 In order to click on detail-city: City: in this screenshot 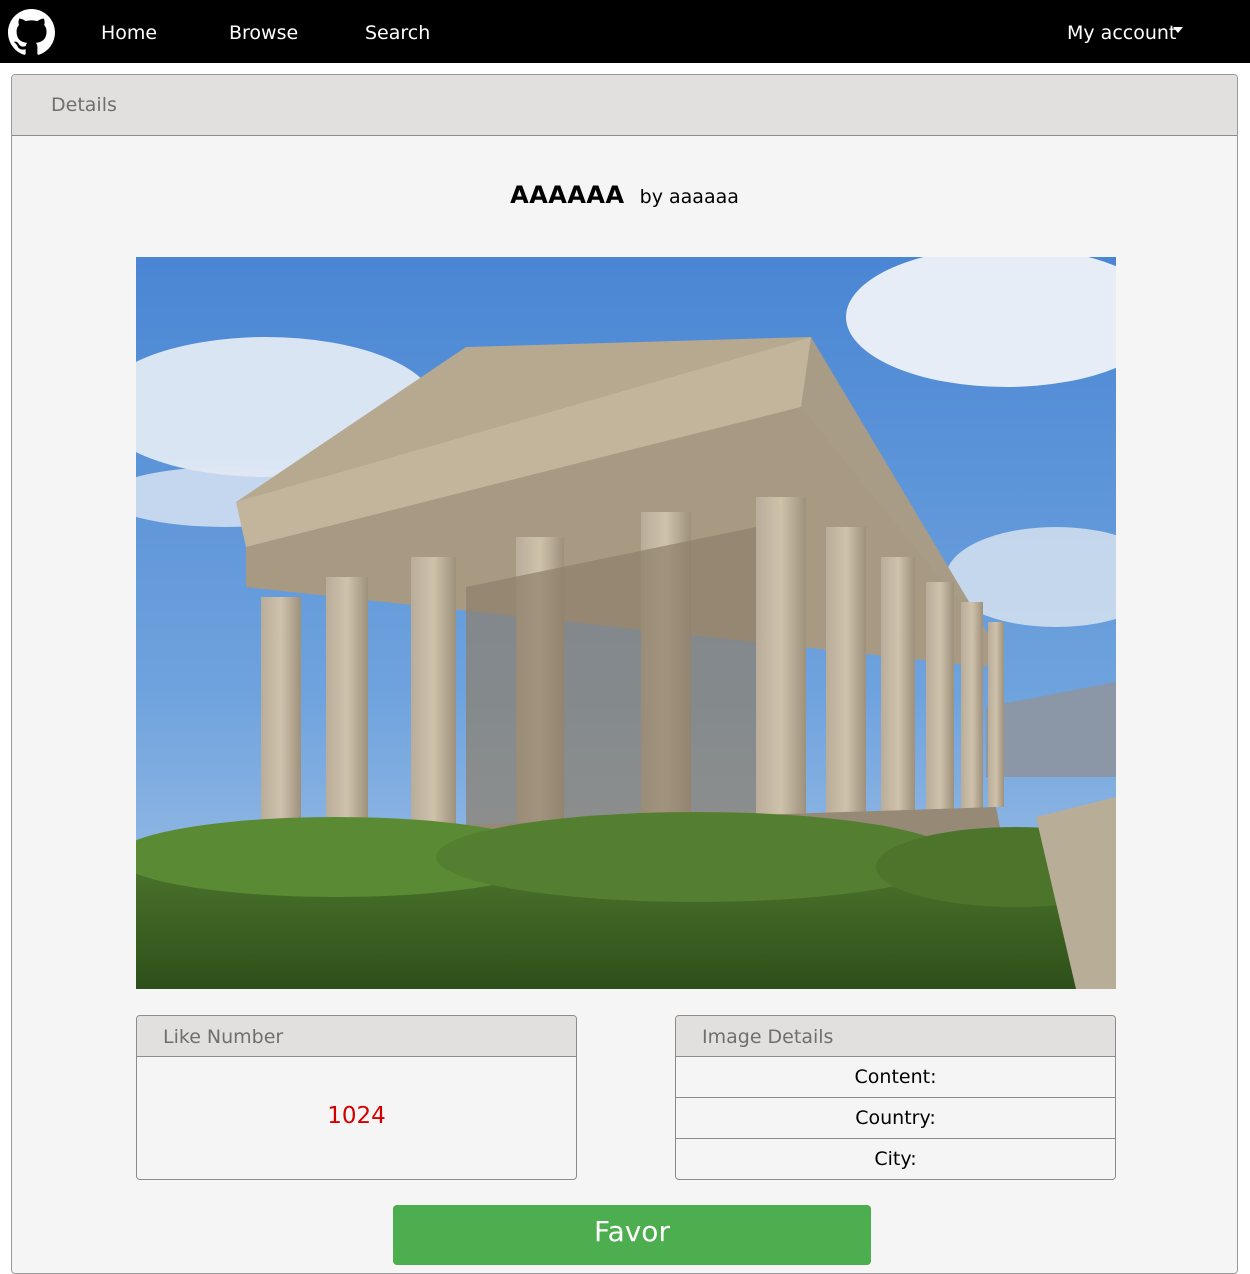, I will do `click(895, 1159)`.